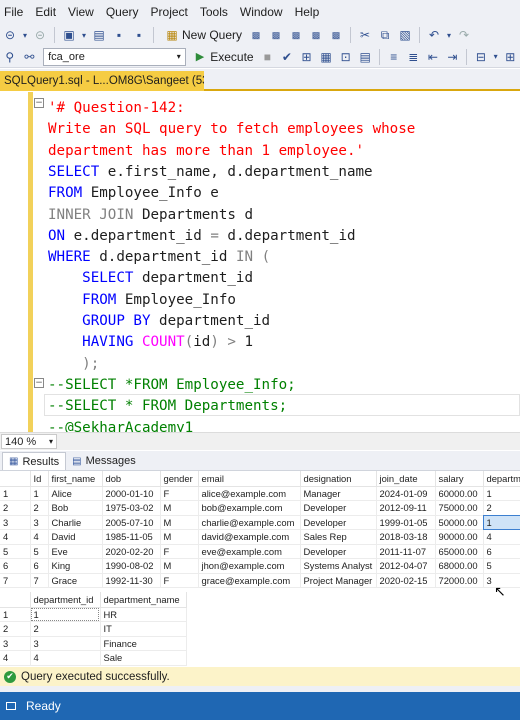  I want to click on grid-cell: 2012-09-11, so click(406, 508).